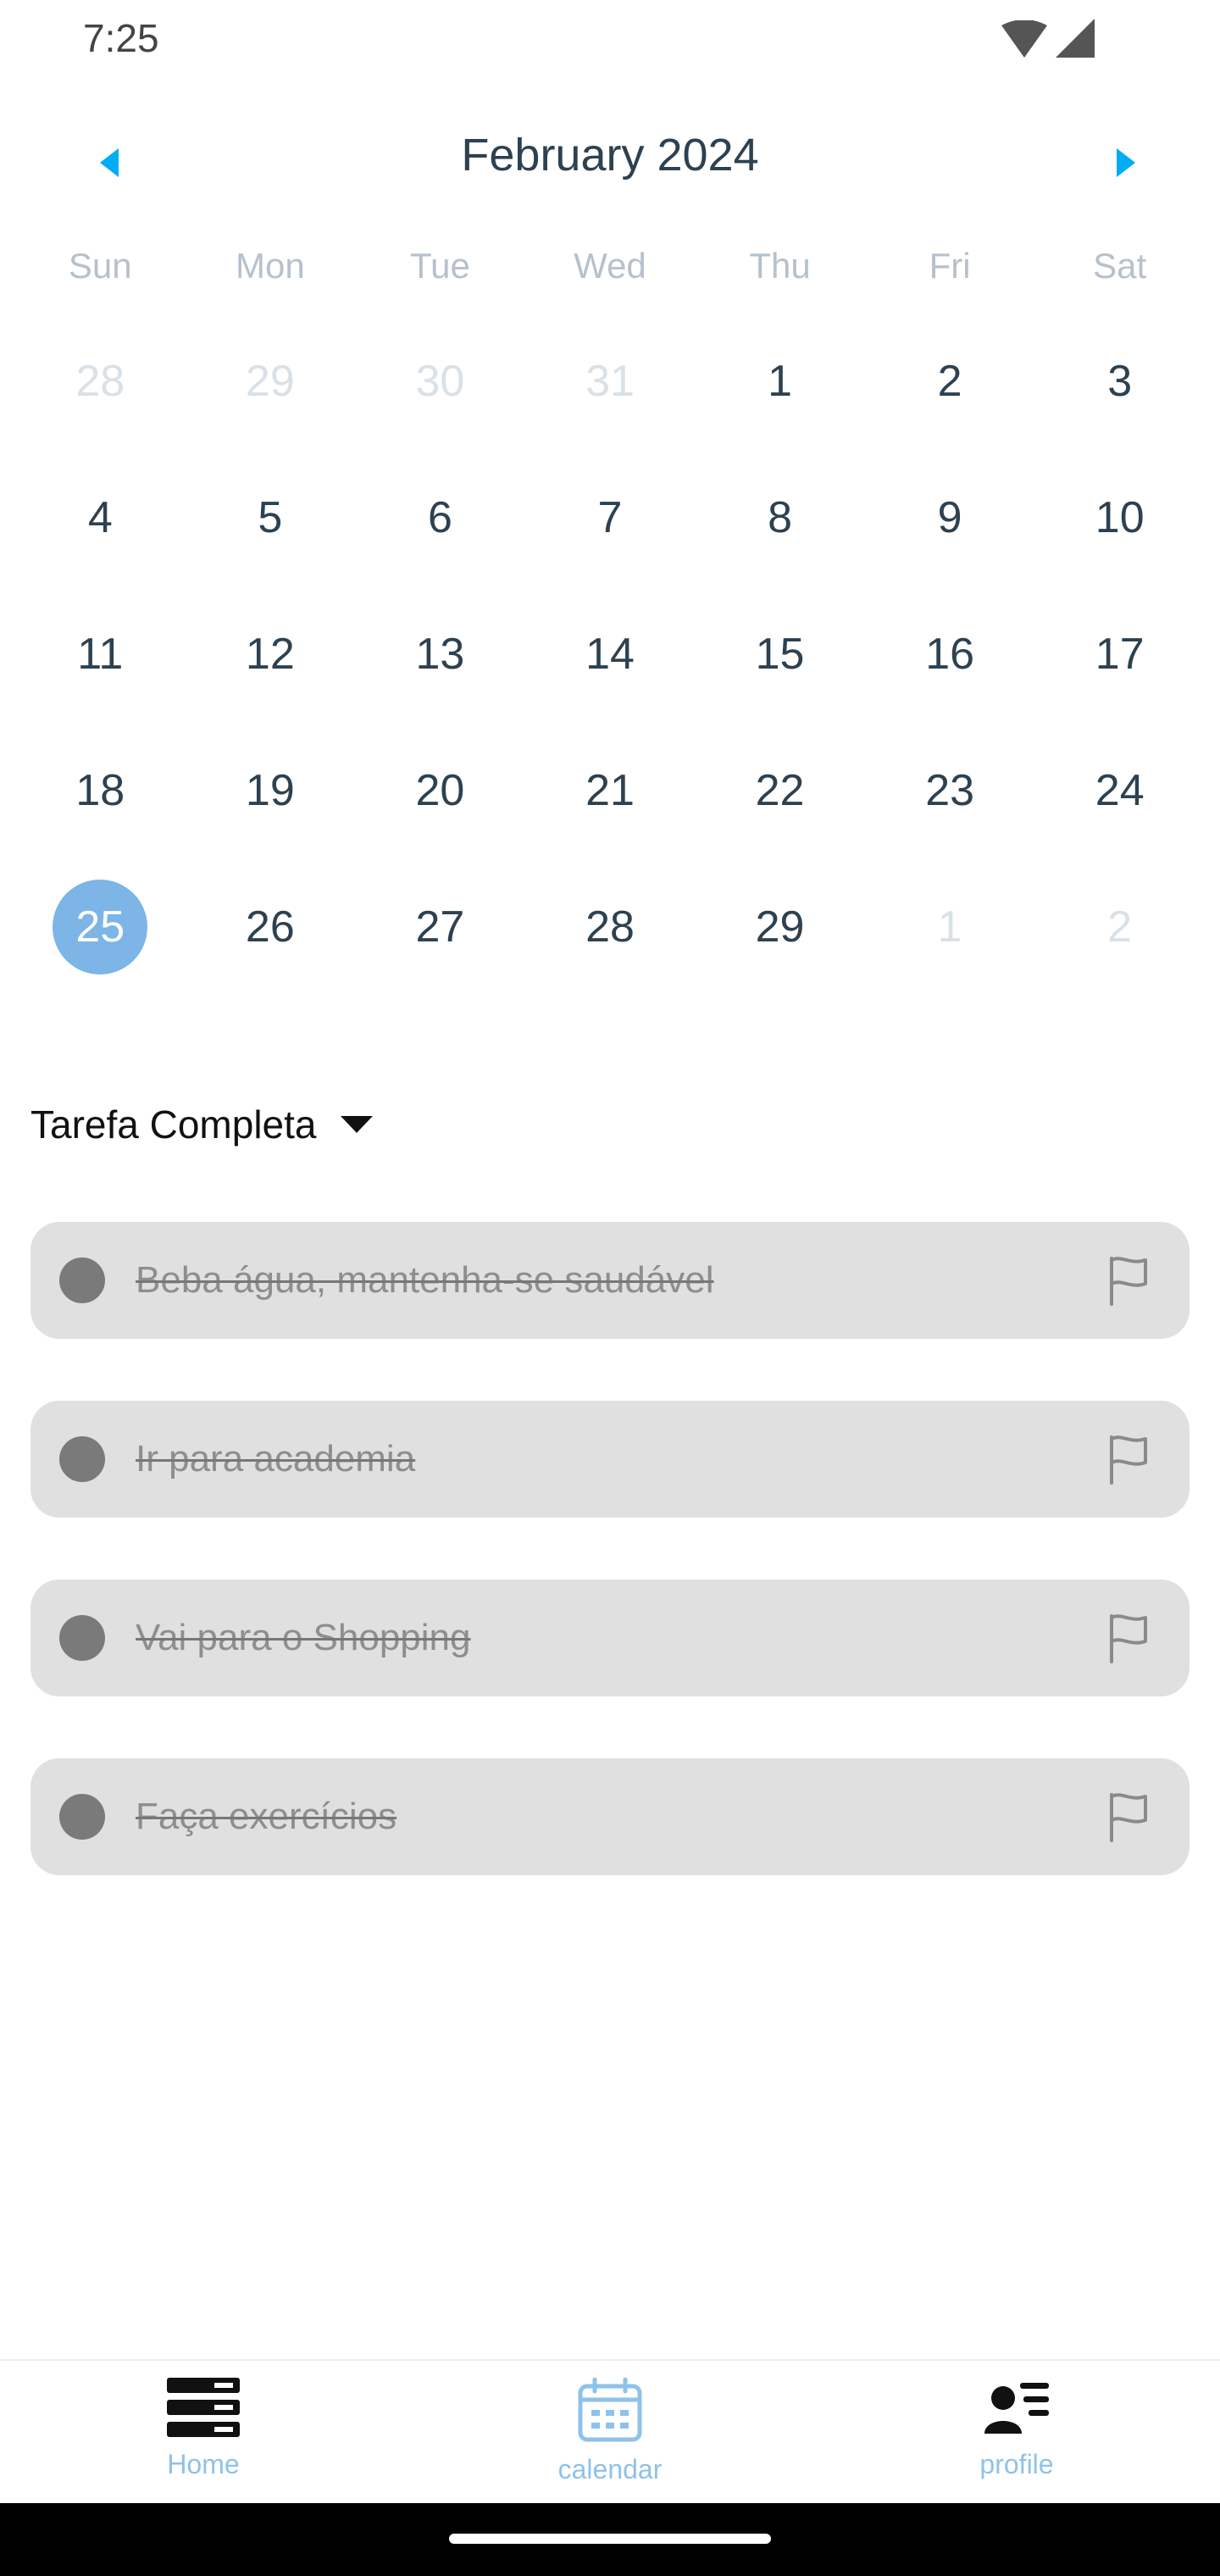  Describe the element at coordinates (950, 654) in the screenshot. I see `calendar-day-number: 16` at that location.